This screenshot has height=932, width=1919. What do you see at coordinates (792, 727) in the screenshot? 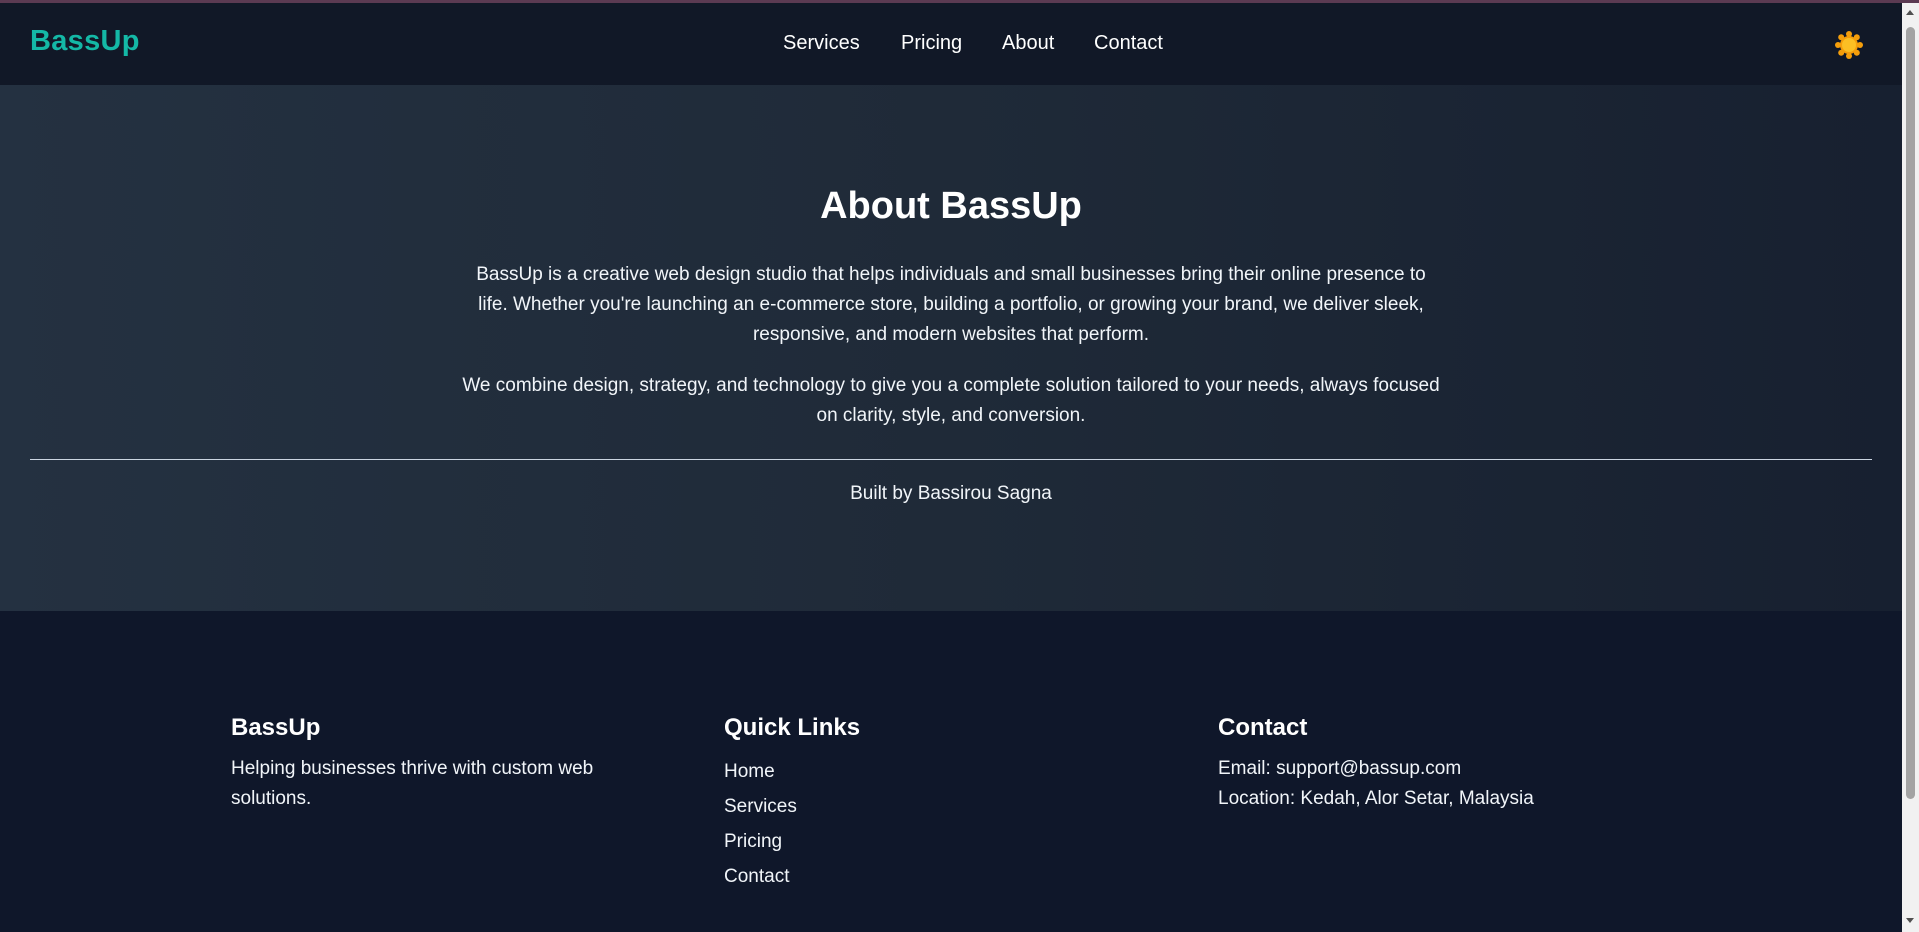
I see `footer-quick-links-heading: Quick Links` at bounding box center [792, 727].